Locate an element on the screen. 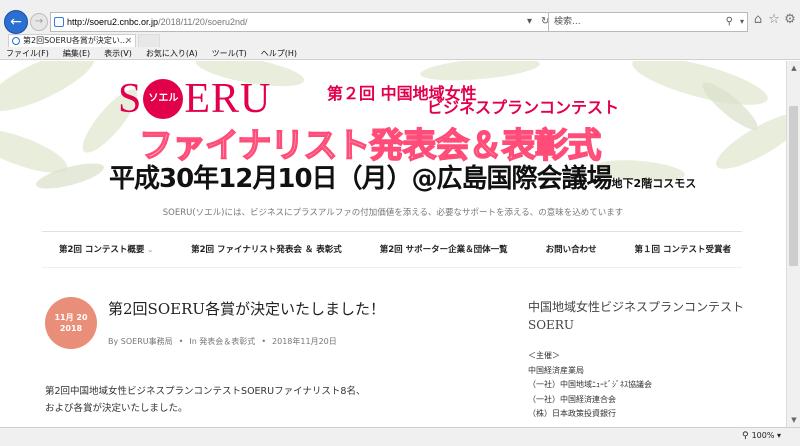  nav-item-contact: お問い合わせ is located at coordinates (571, 249).